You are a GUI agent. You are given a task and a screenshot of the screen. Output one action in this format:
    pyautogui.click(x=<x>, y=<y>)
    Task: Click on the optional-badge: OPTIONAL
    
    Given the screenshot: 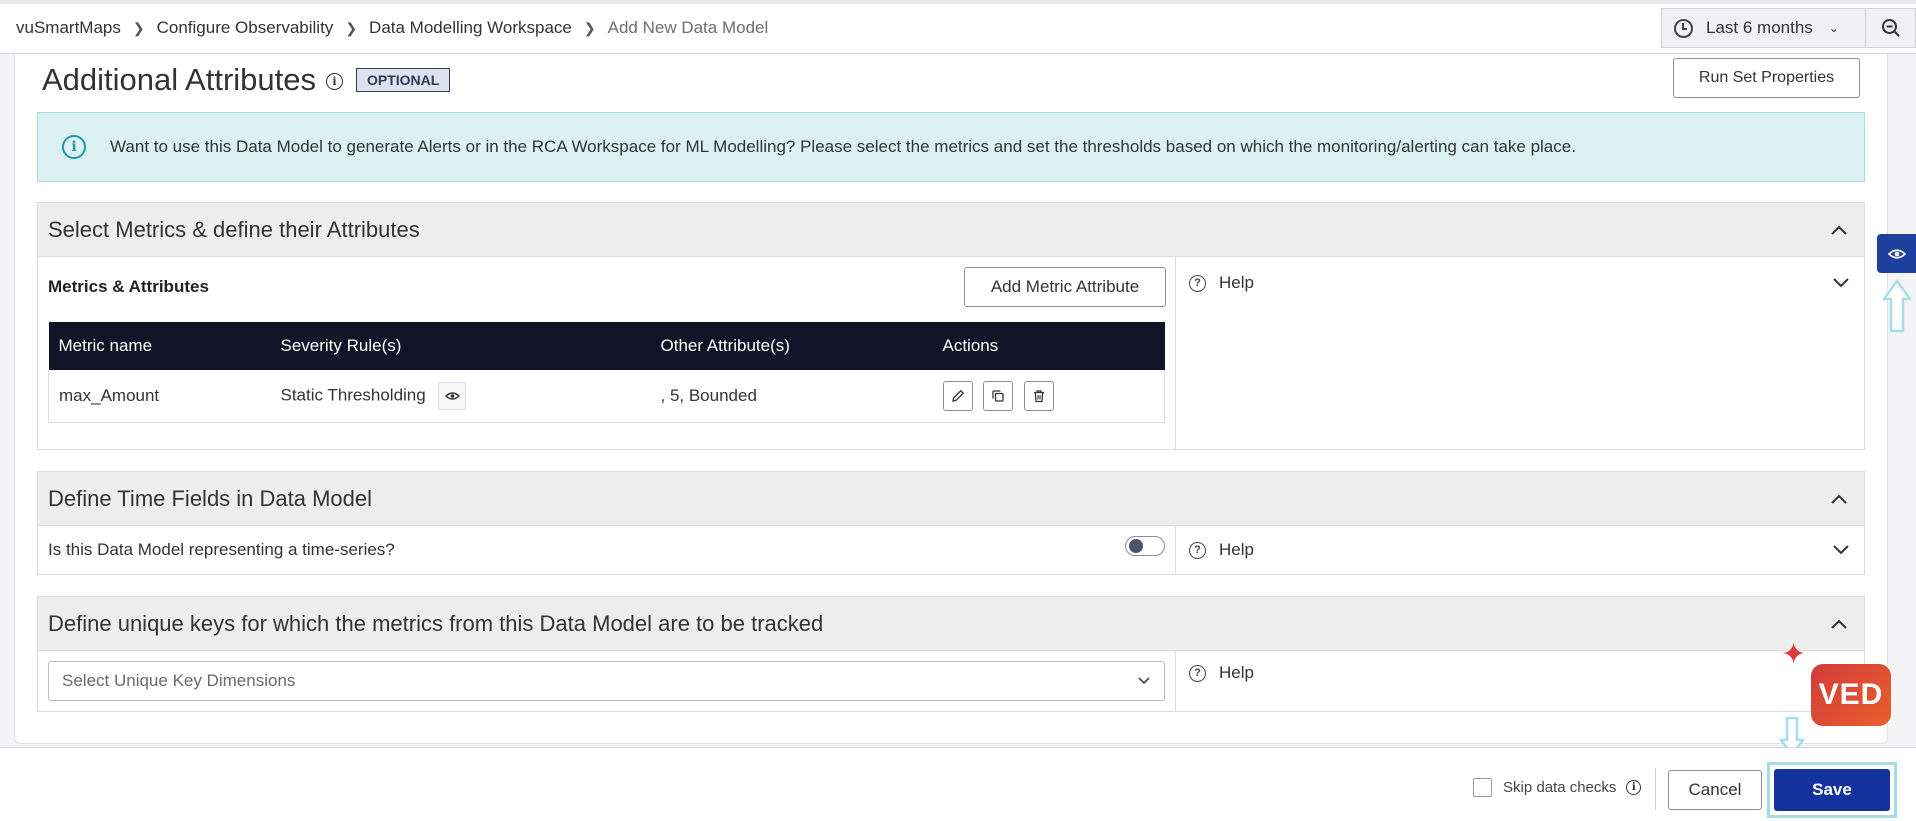 What is the action you would take?
    pyautogui.click(x=403, y=80)
    